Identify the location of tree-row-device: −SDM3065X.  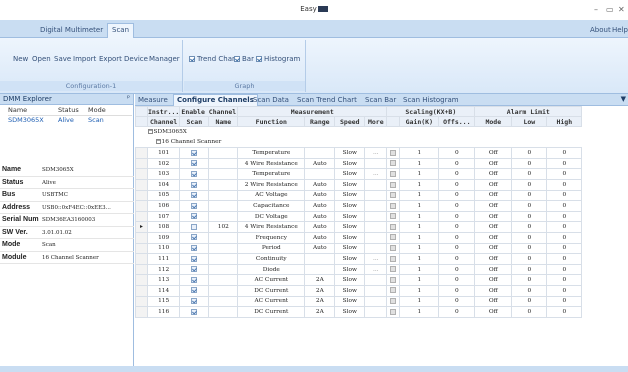
(359, 132).